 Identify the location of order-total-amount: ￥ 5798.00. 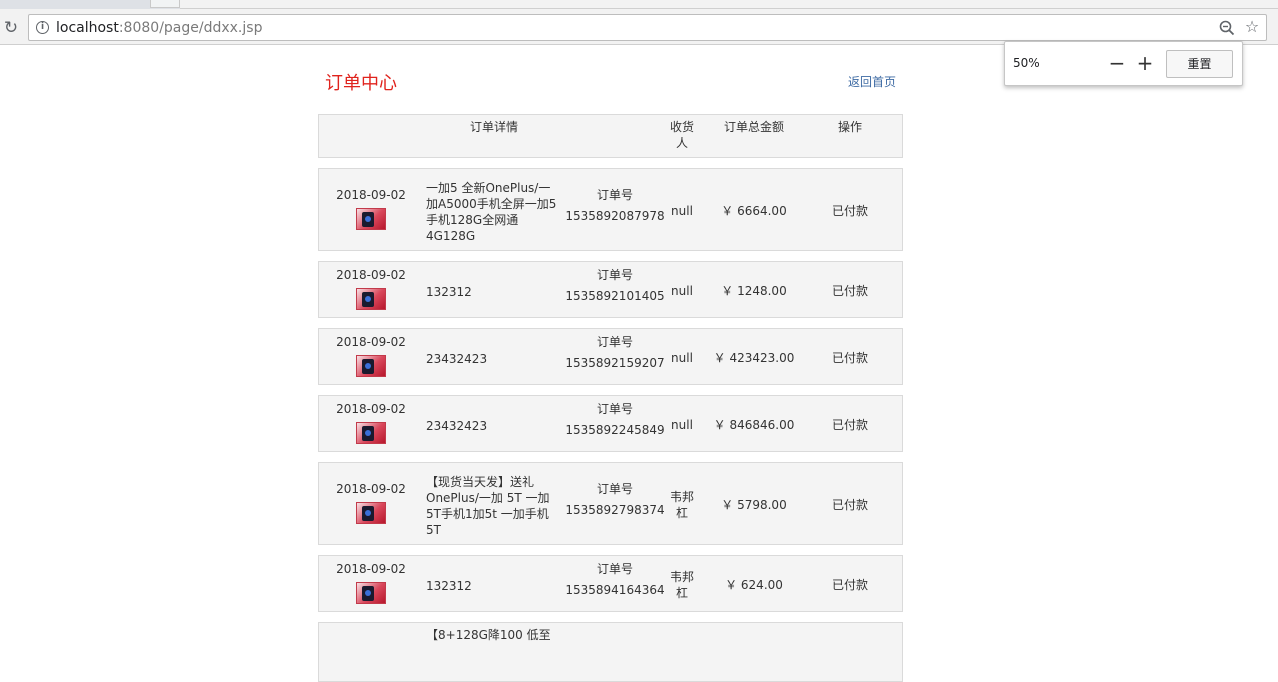
(754, 504).